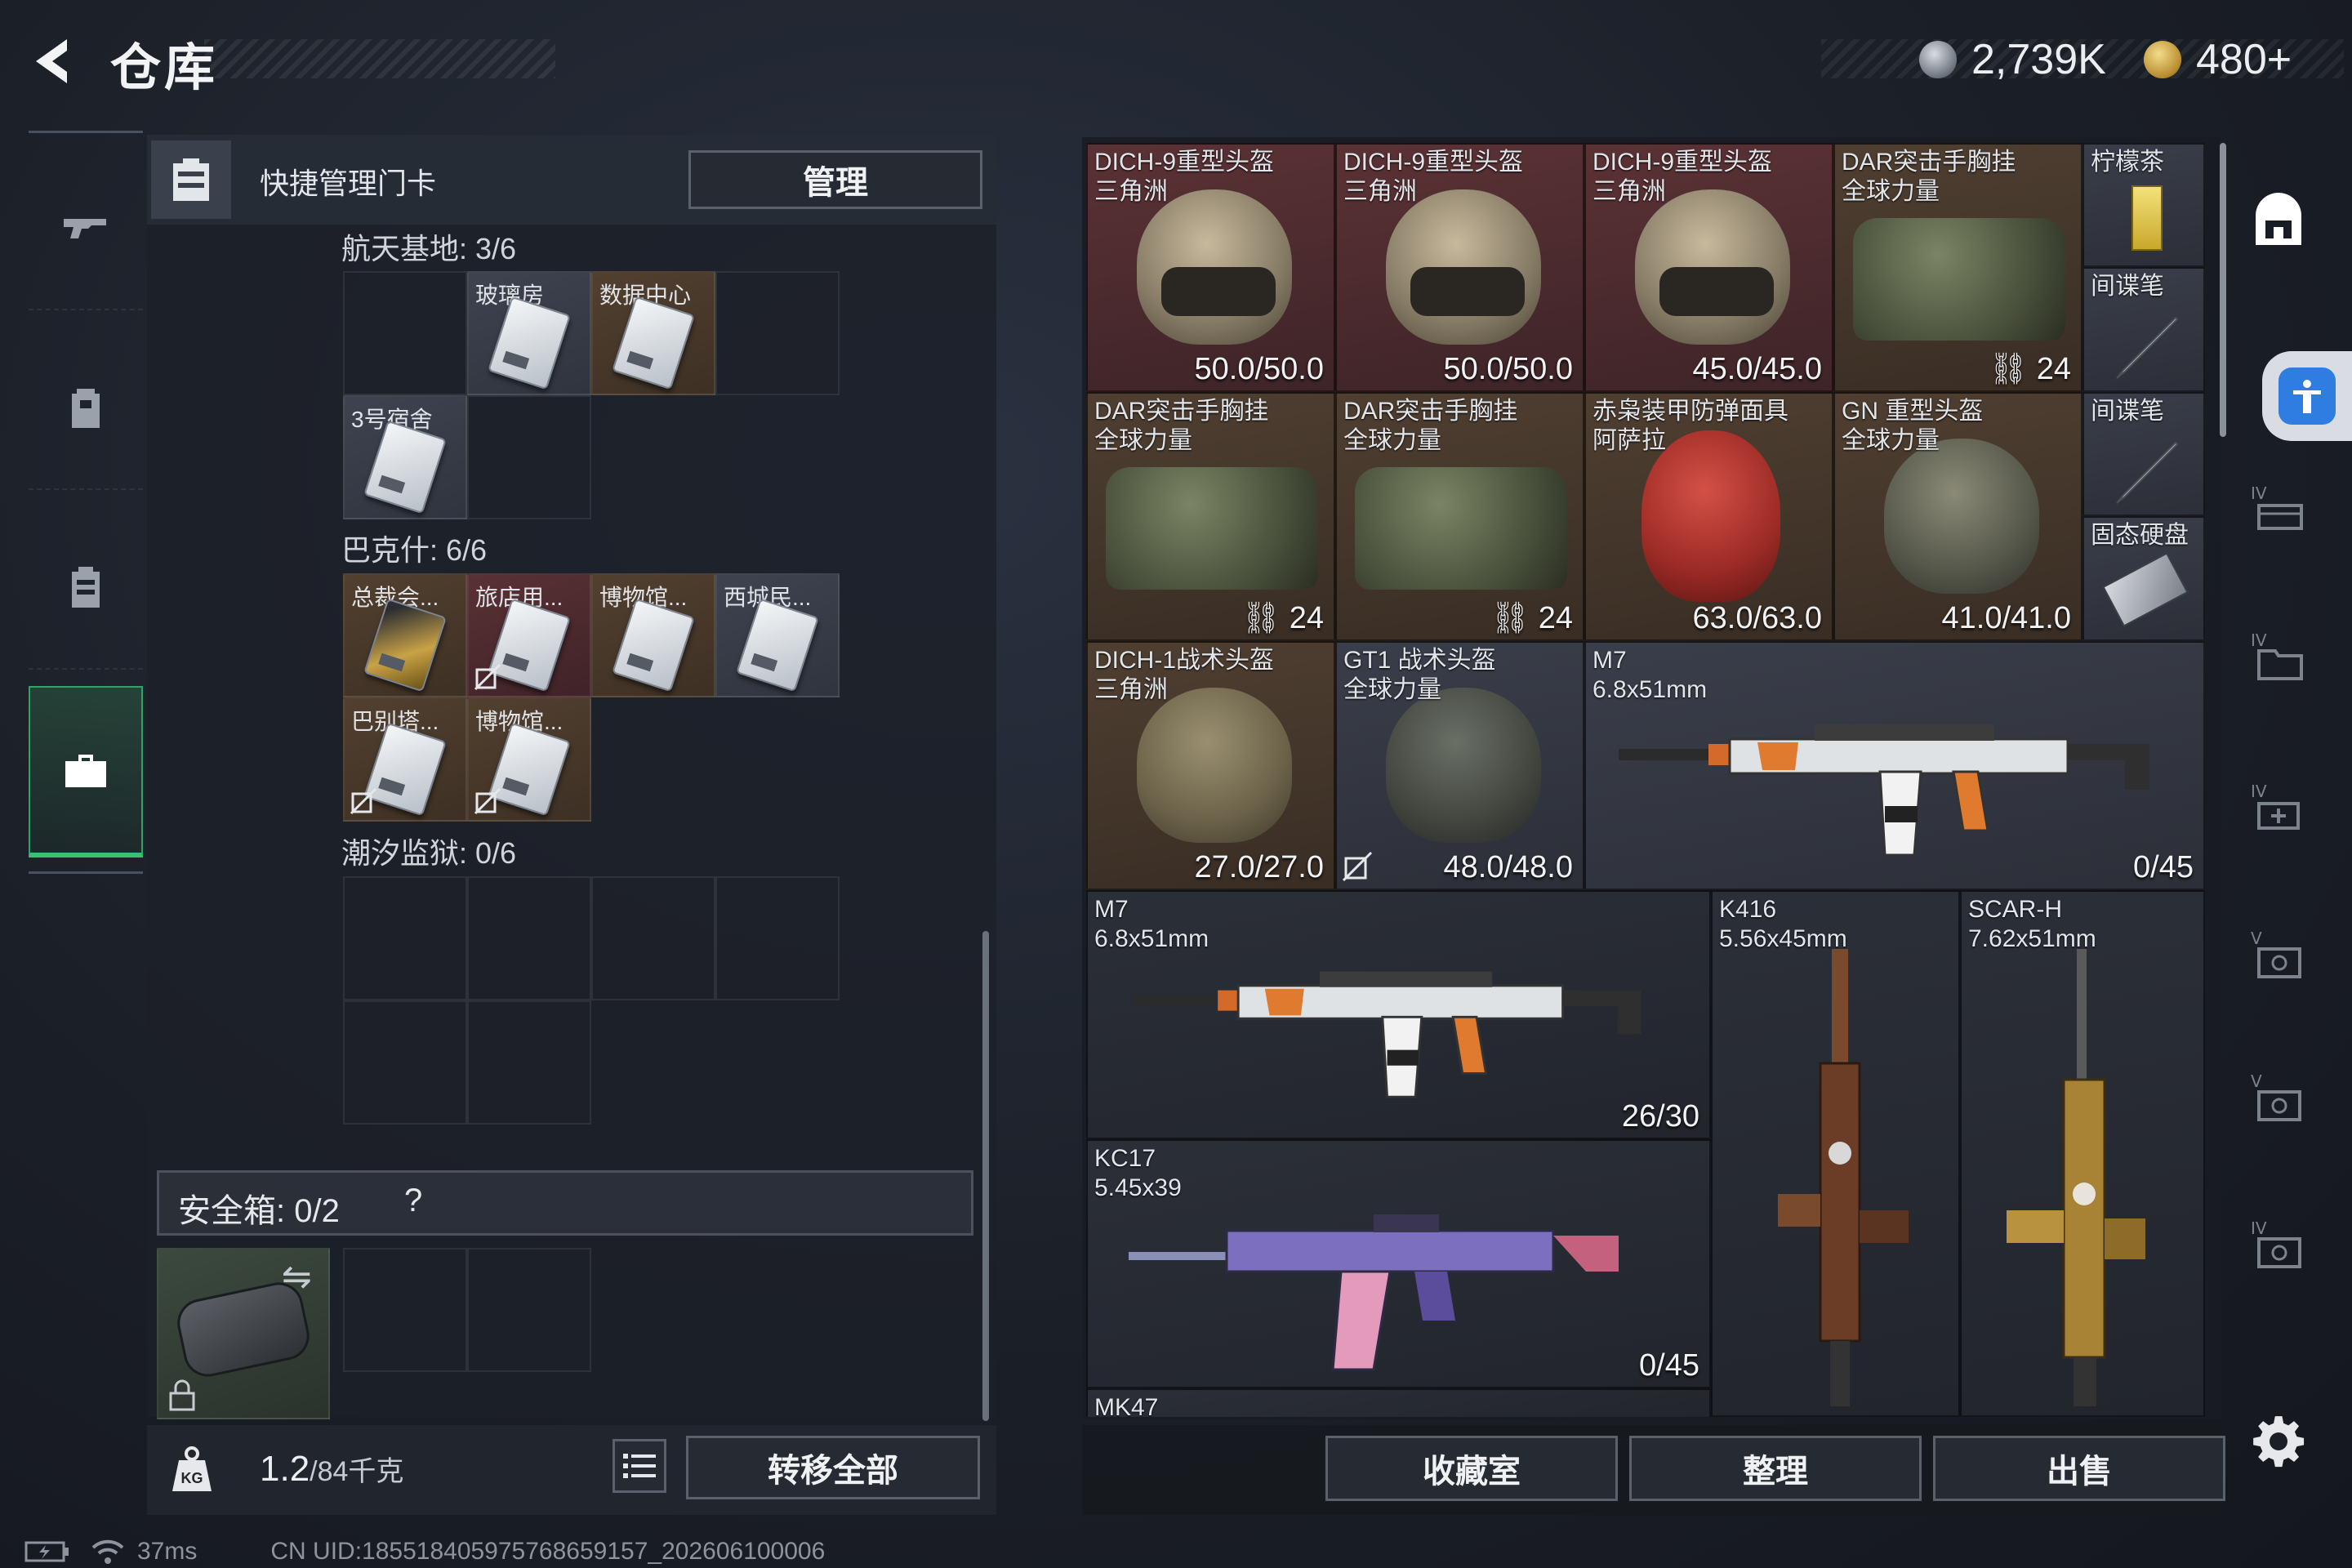 The image size is (2352, 1568). Describe the element at coordinates (1757, 369) in the screenshot. I see `item-durability: 45.0/45.0` at that location.